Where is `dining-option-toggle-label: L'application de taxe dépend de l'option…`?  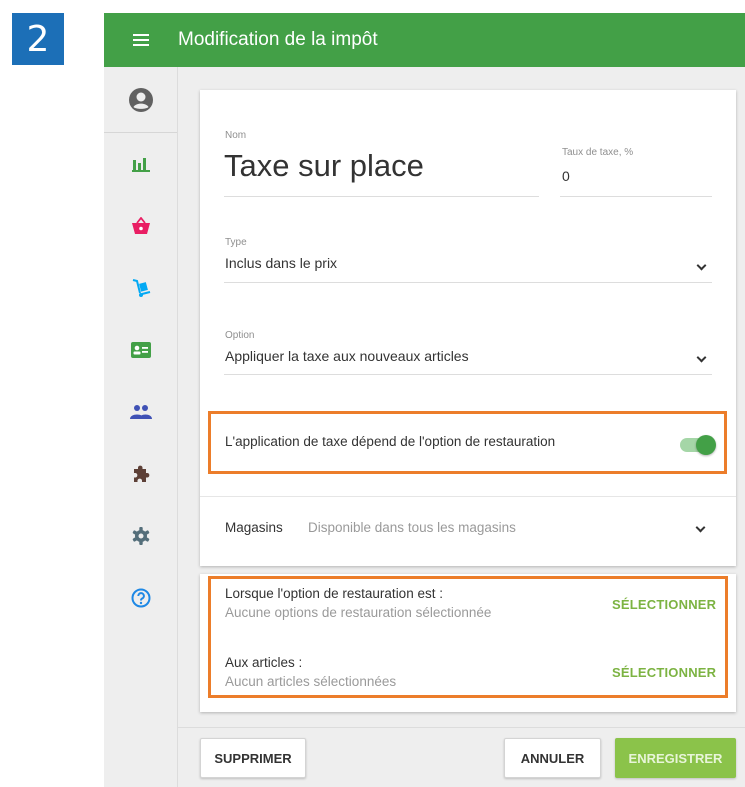 dining-option-toggle-label: L'application de taxe dépend de l'option… is located at coordinates (390, 441).